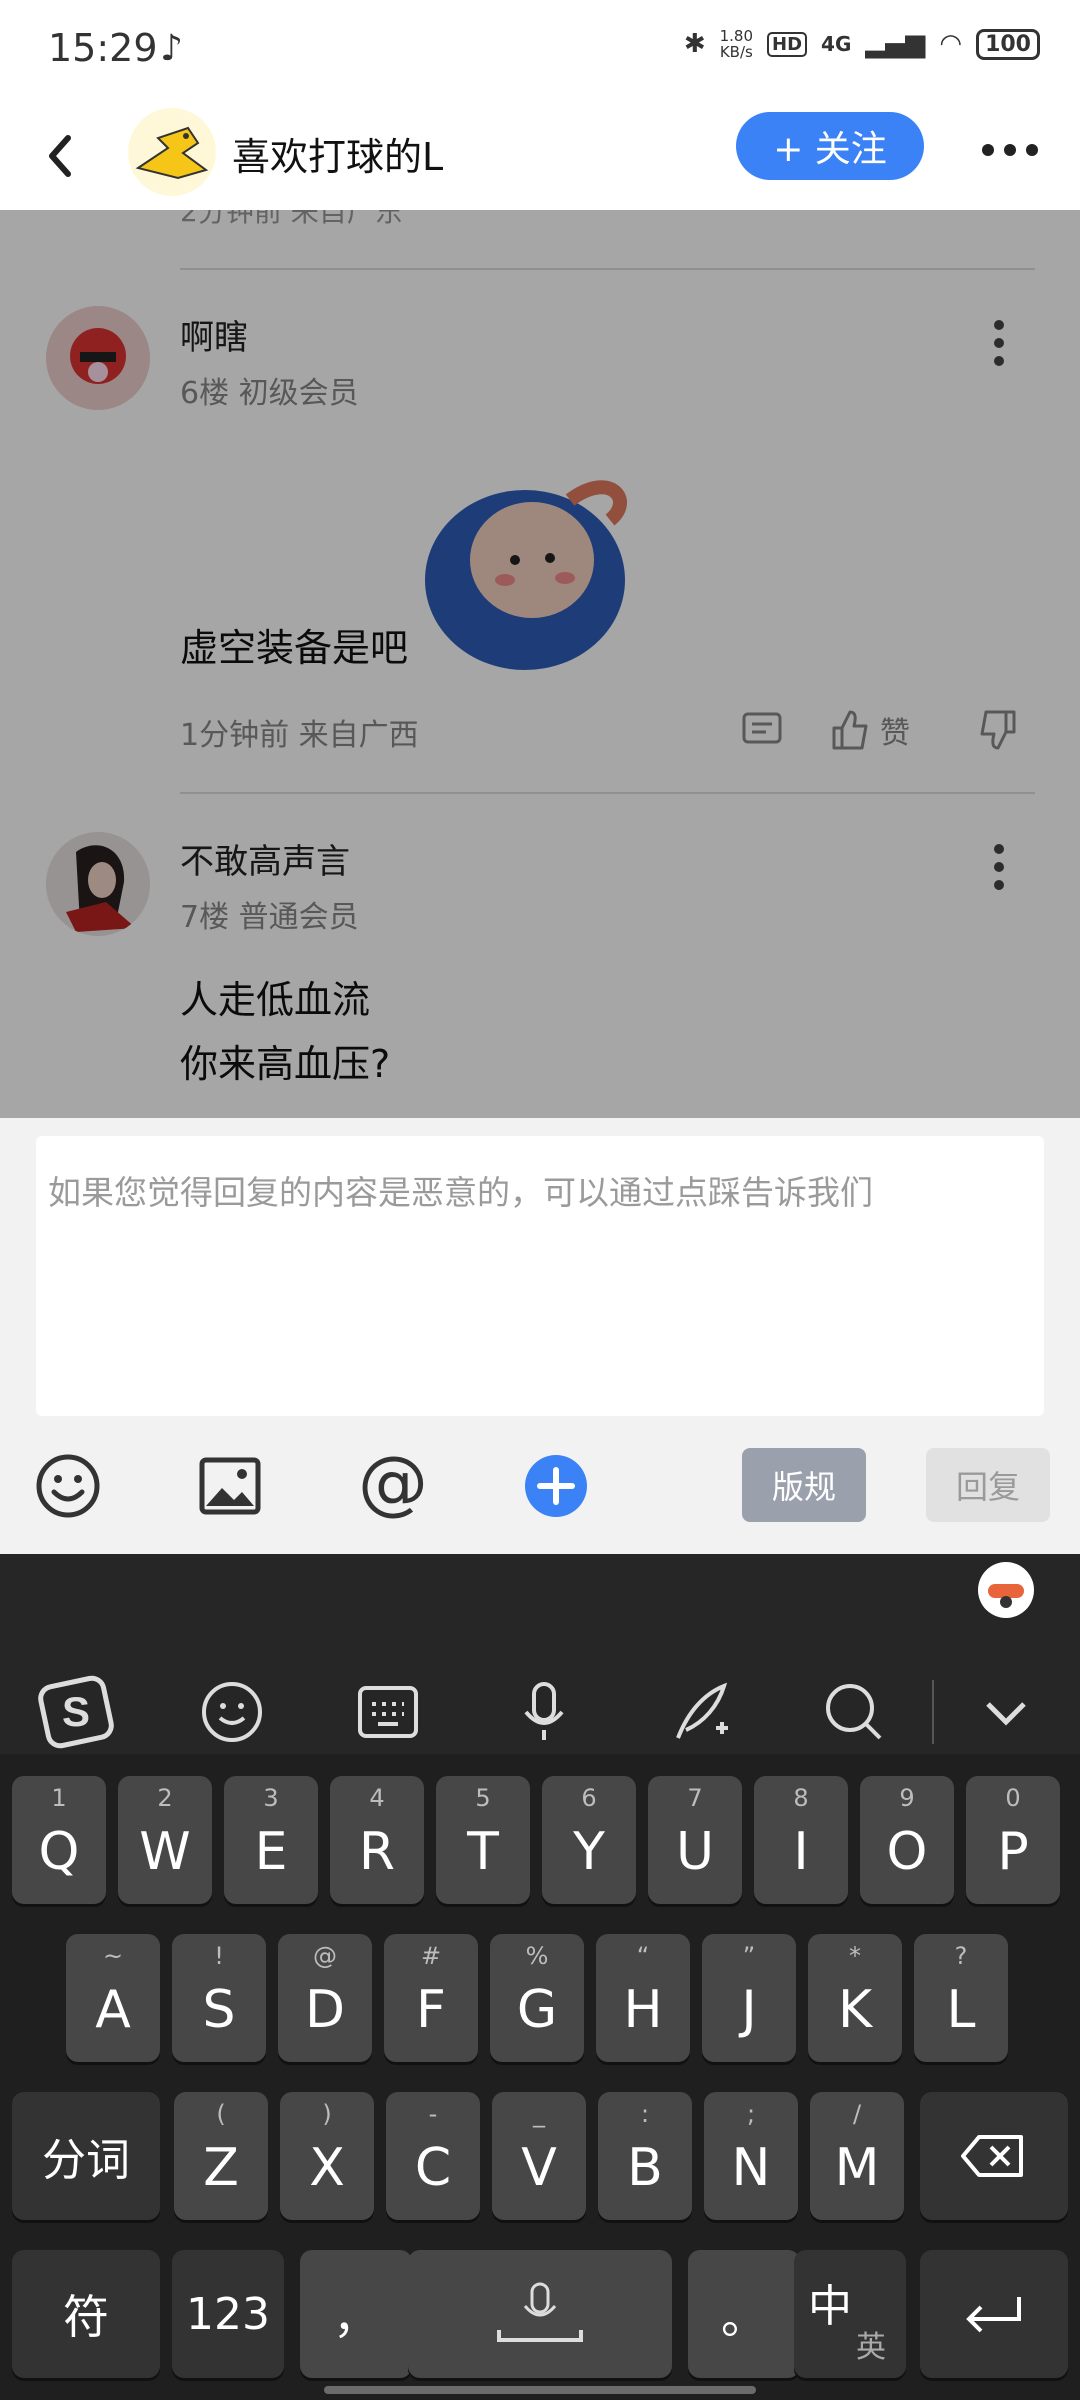  Describe the element at coordinates (1006, 1712) in the screenshot. I see `collapse-keyboard-button` at that location.